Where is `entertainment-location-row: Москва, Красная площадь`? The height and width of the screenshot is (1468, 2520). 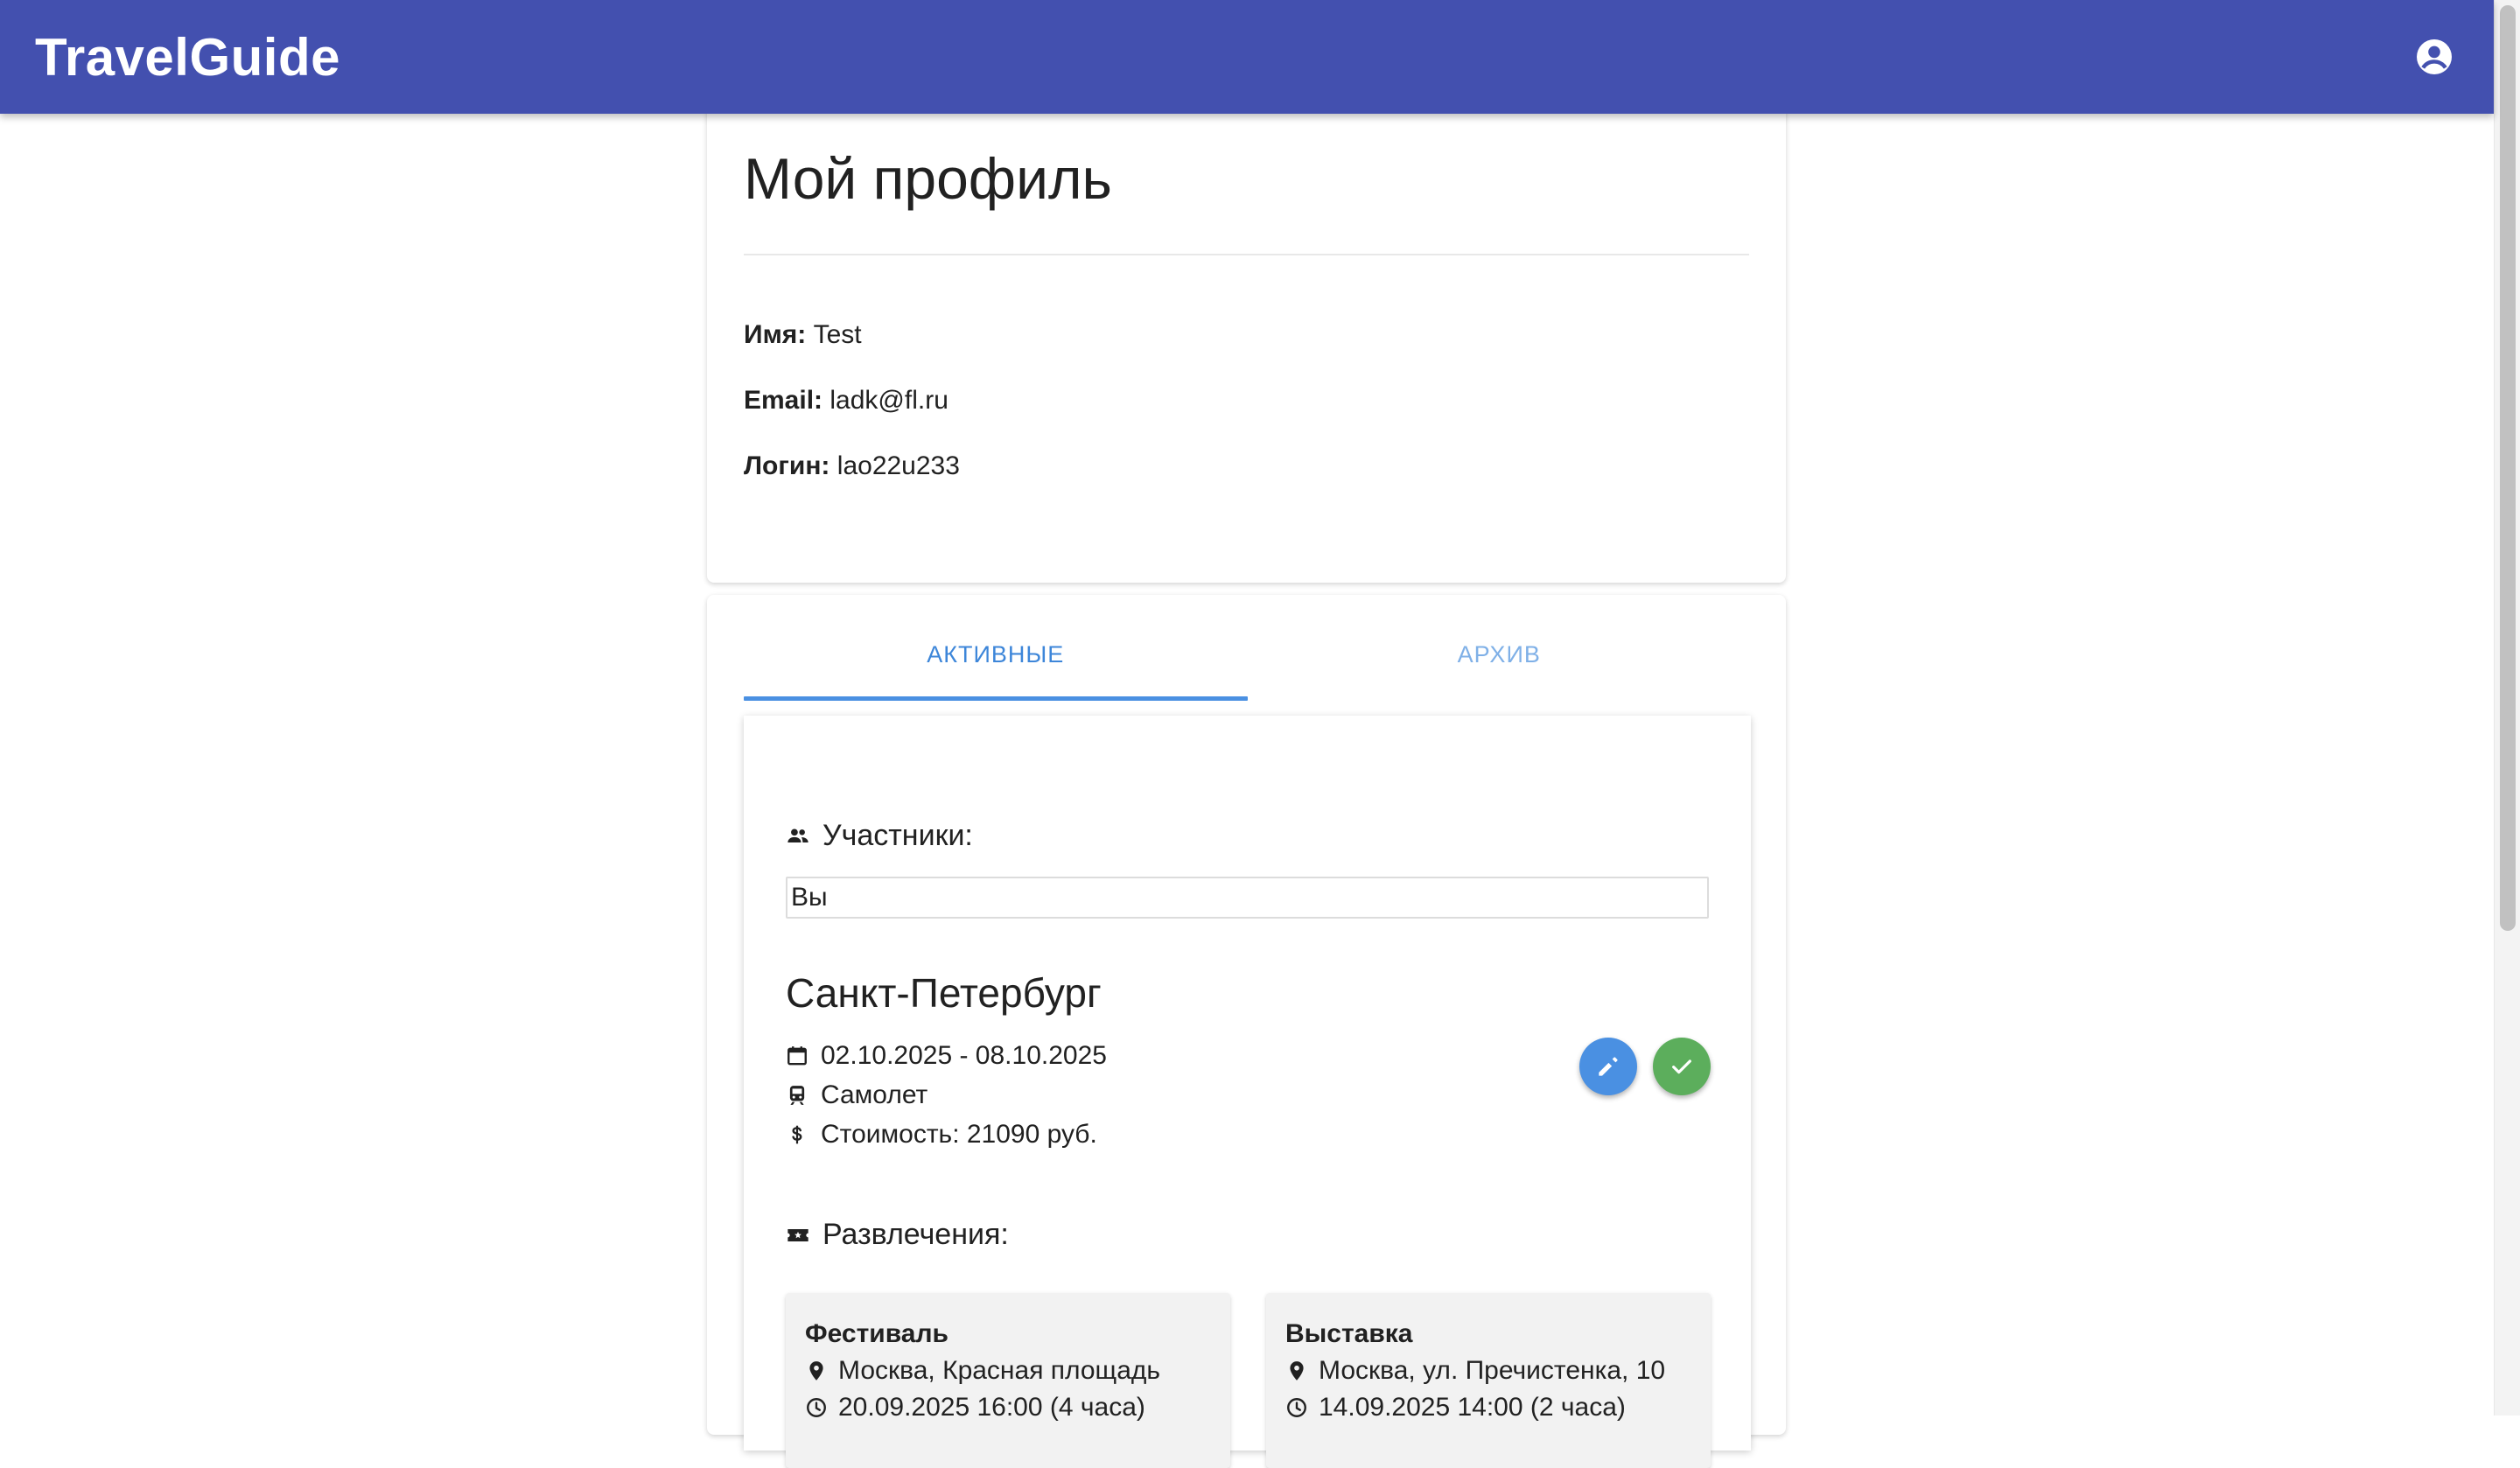
entertainment-location-row: Москва, Красная площадь is located at coordinates (982, 1371).